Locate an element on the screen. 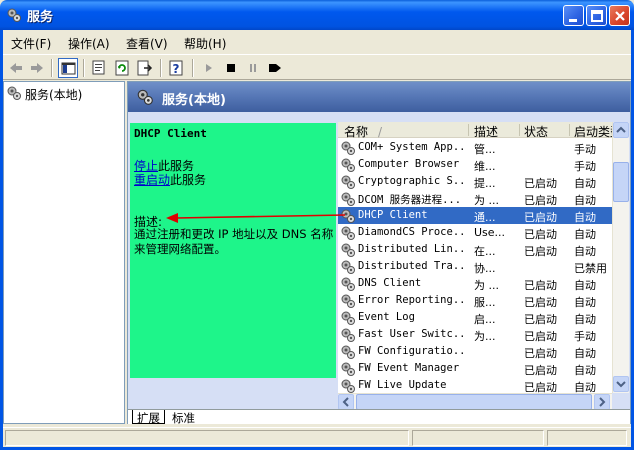 The image size is (634, 450). horizontal-scrollbar is located at coordinates (475, 401).